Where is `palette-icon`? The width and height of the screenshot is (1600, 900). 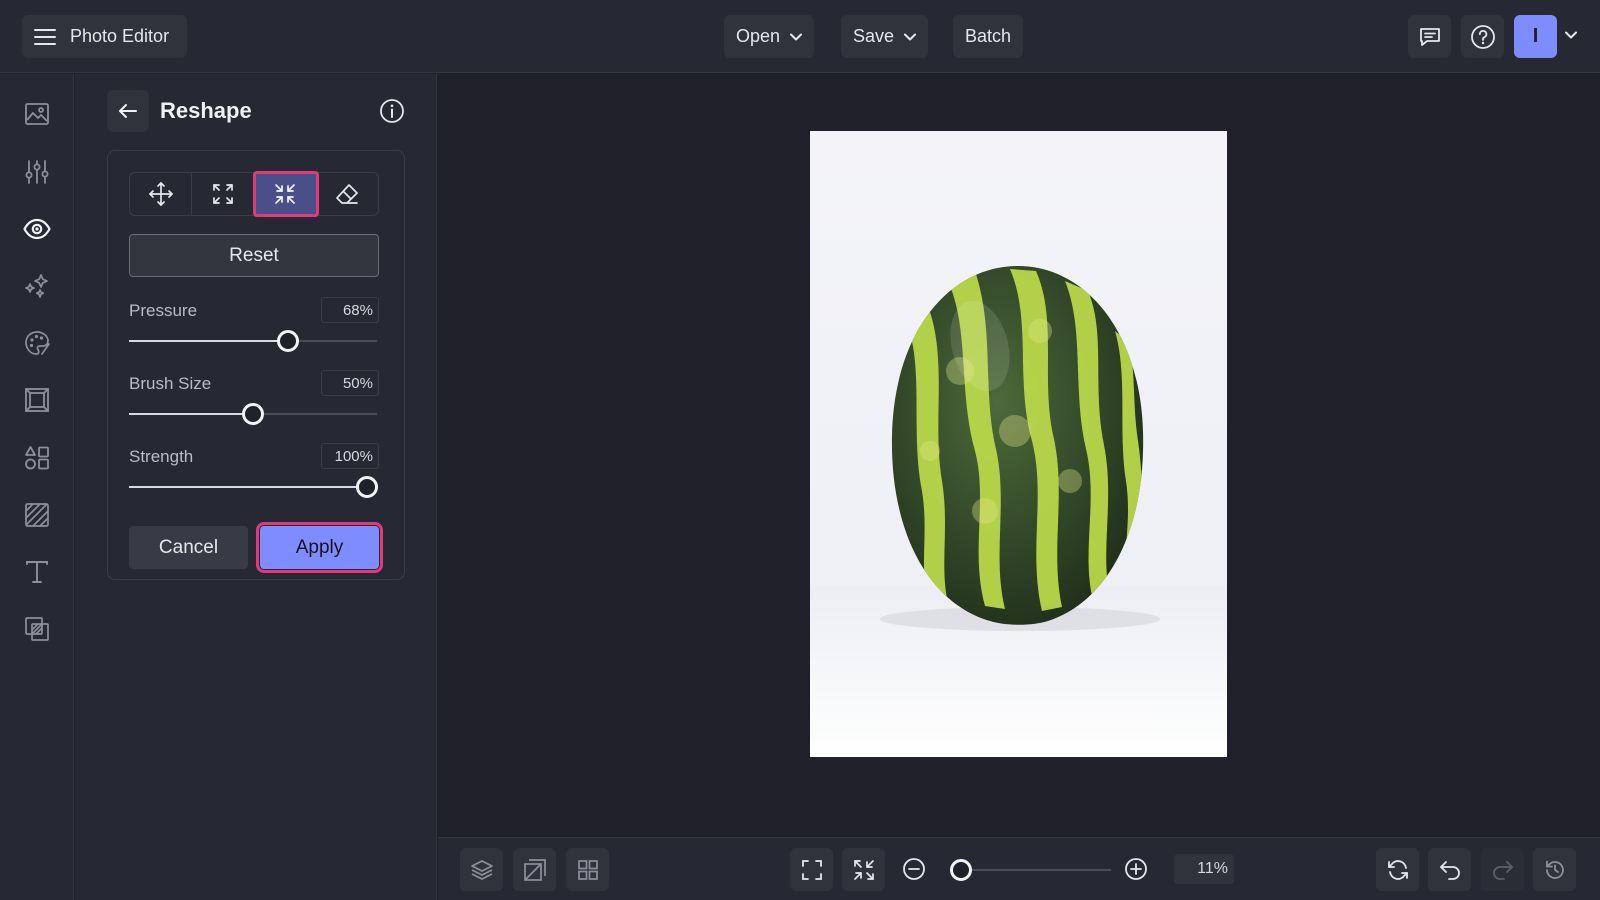
palette-icon is located at coordinates (37, 343).